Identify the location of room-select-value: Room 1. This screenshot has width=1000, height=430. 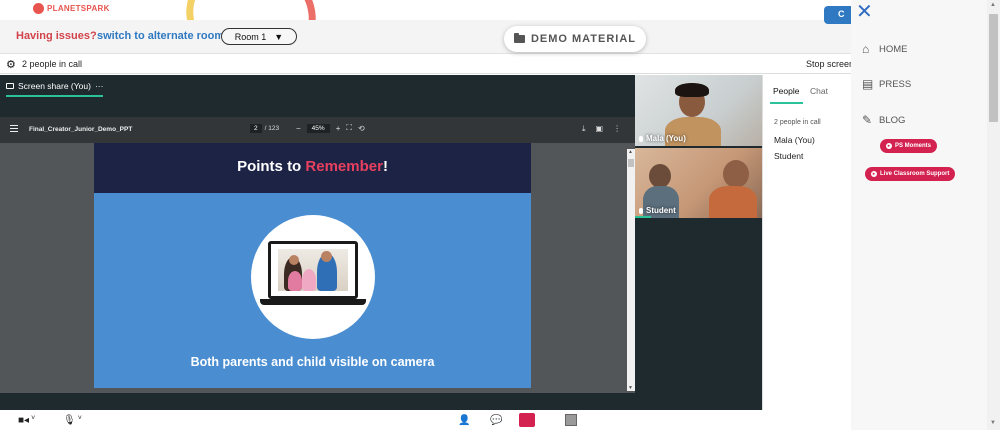
(250, 36).